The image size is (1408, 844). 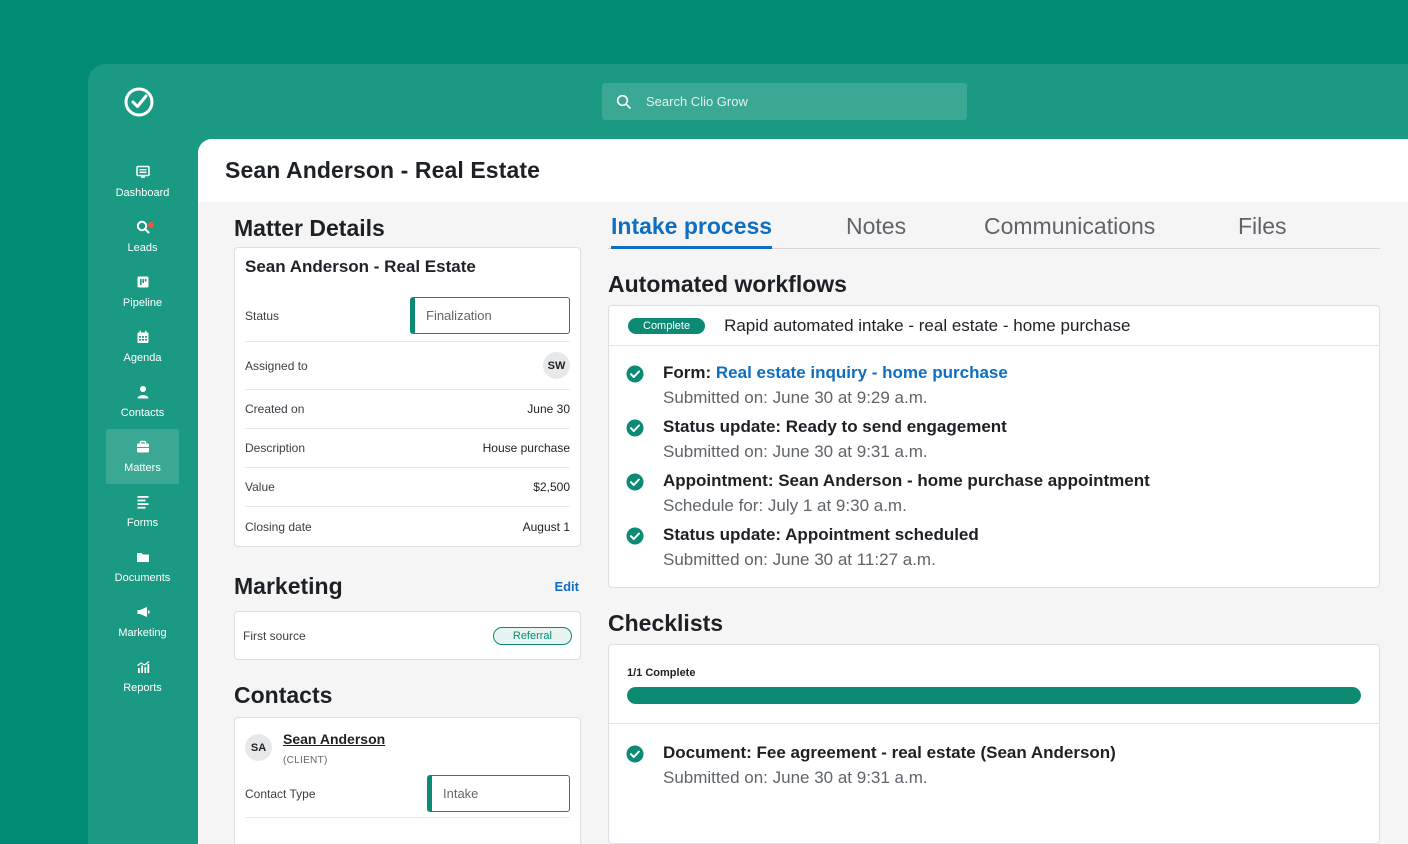 I want to click on closing-row: Closing date August 1, so click(x=407, y=526).